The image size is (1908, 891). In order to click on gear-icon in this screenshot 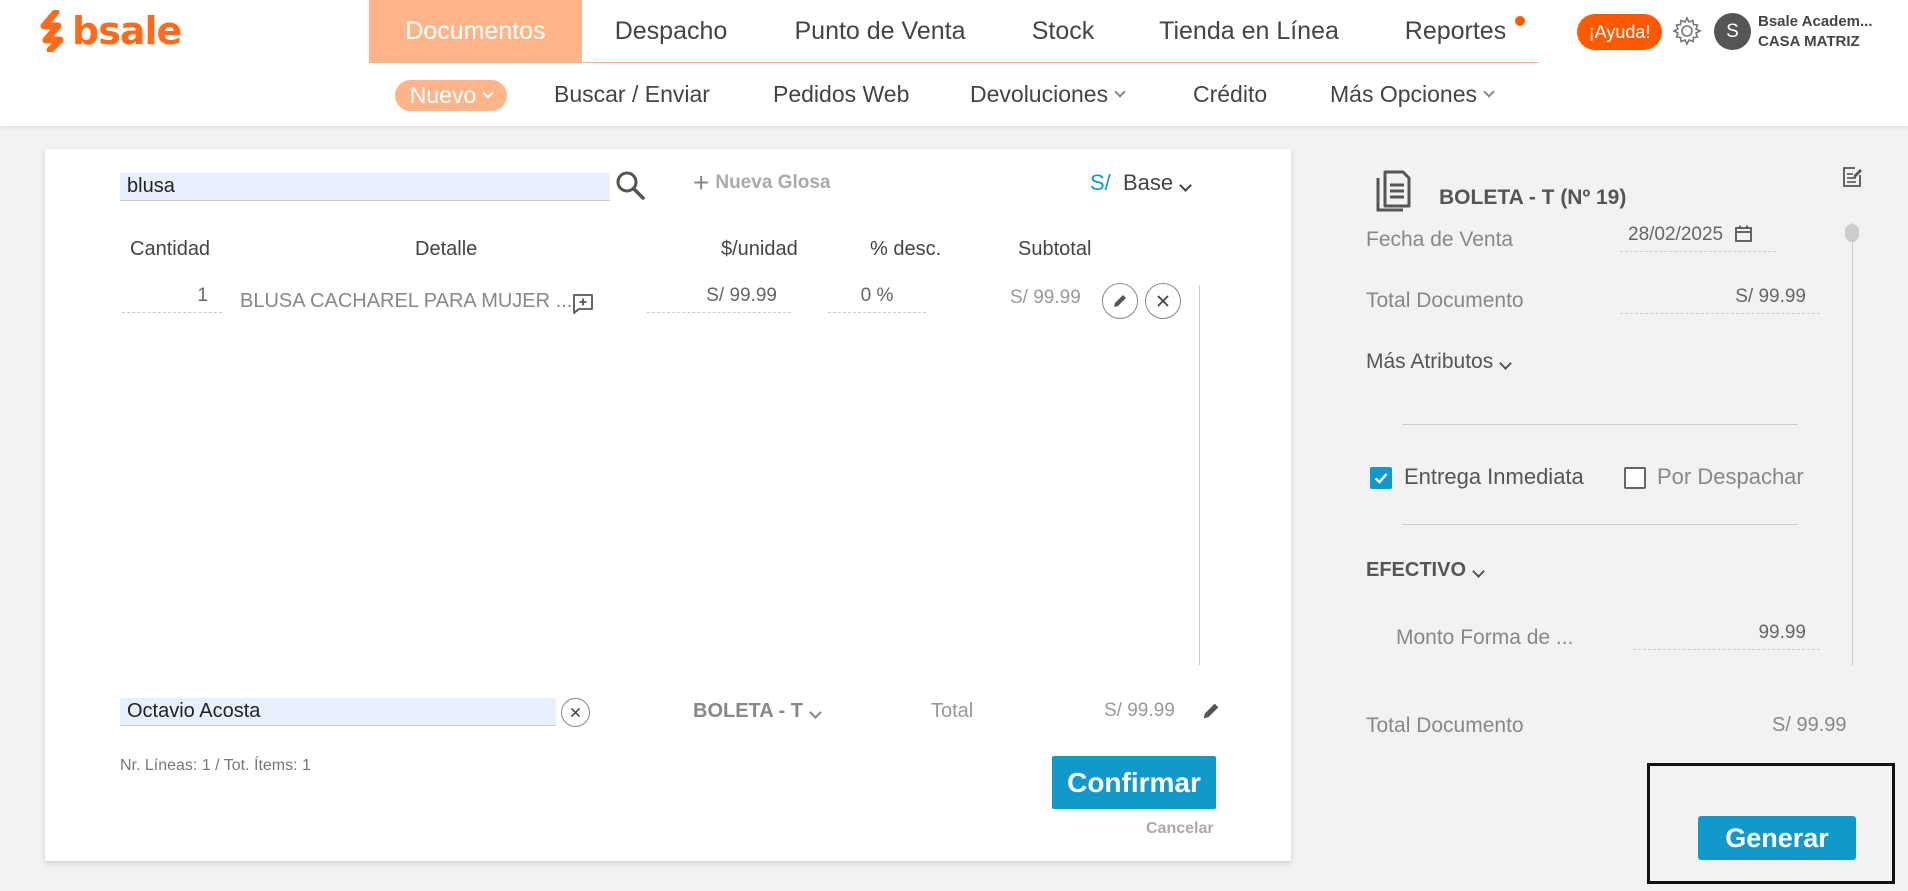, I will do `click(1687, 31)`.